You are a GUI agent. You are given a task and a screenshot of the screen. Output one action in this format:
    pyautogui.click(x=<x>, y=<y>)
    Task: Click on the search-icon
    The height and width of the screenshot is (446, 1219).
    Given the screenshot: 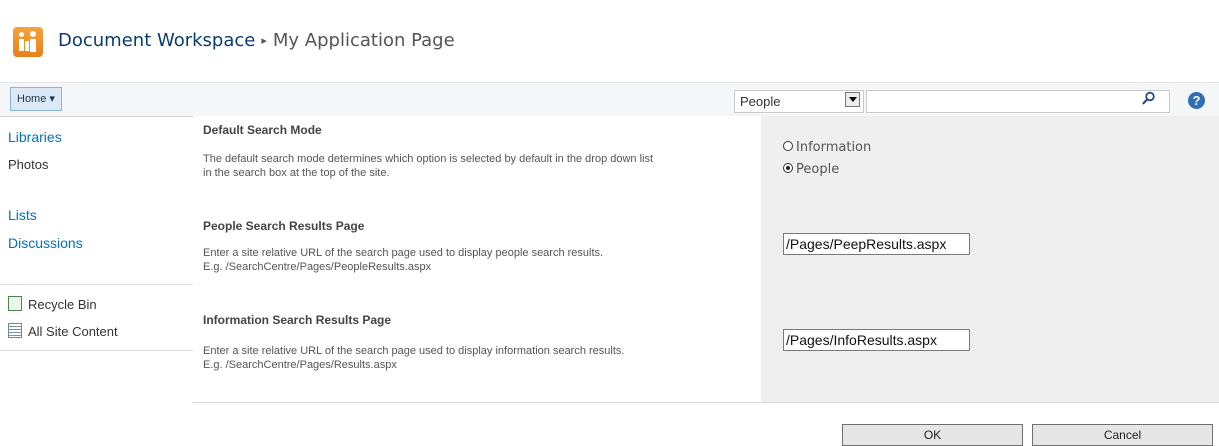 What is the action you would take?
    pyautogui.click(x=1149, y=98)
    